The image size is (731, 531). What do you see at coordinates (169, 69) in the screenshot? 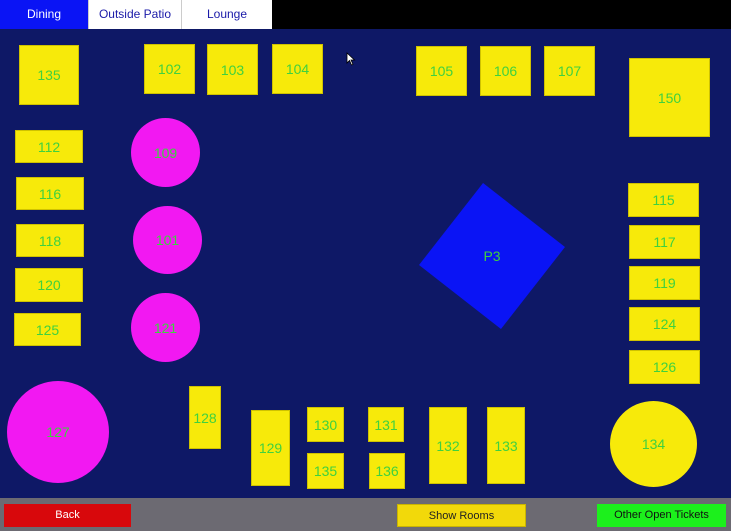
I see `table-102: 102` at bounding box center [169, 69].